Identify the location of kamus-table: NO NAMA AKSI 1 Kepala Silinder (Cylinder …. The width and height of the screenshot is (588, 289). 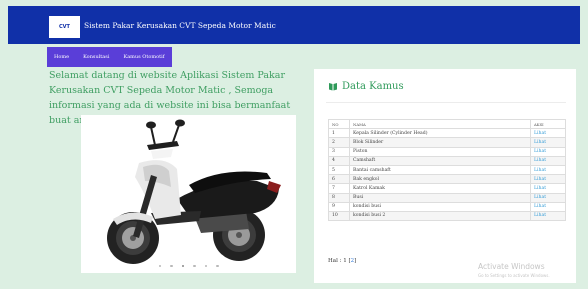
(447, 170).